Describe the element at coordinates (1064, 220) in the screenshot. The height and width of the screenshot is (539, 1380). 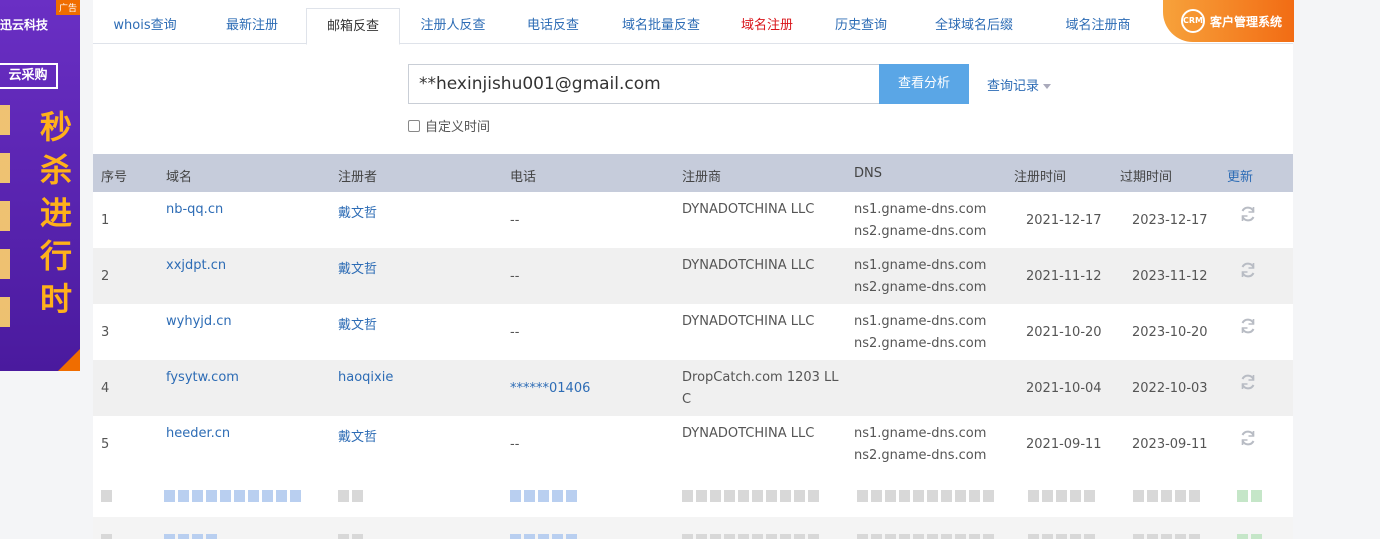
I see `row-reg-date: 2021-12-17` at that location.